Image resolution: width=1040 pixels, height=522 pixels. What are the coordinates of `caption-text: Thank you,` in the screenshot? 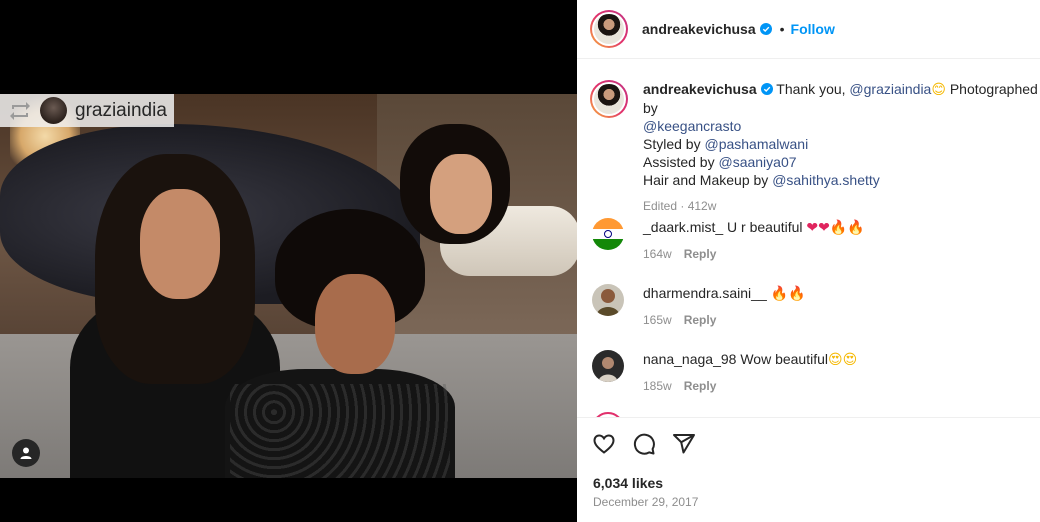 It's located at (813, 89).